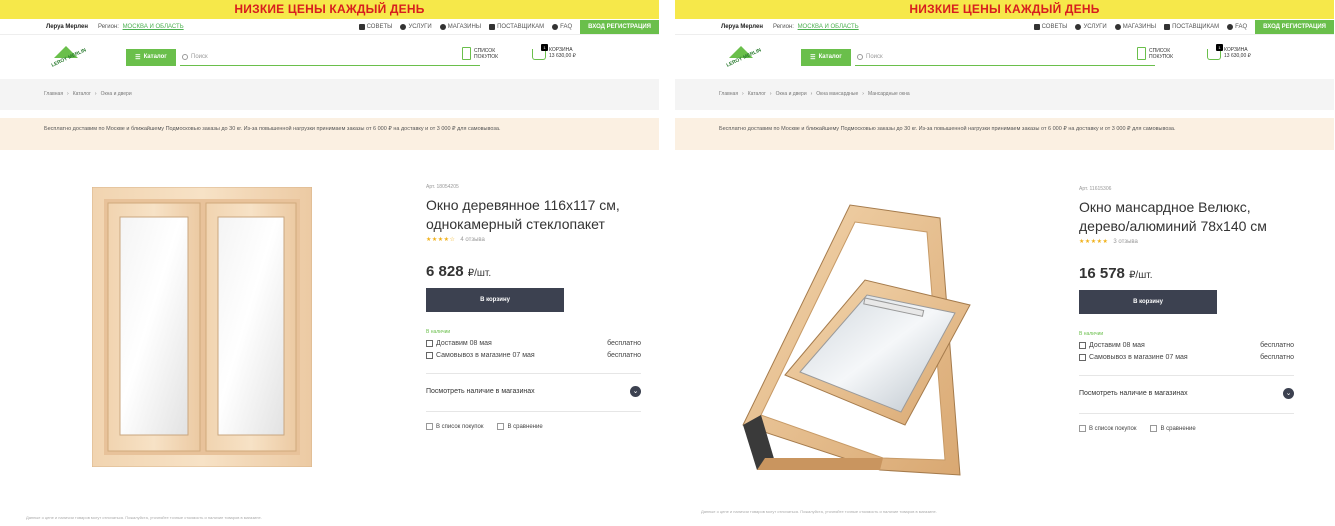  What do you see at coordinates (460, 426) in the screenshot?
I see `add-to-list-label: В список покупок` at bounding box center [460, 426].